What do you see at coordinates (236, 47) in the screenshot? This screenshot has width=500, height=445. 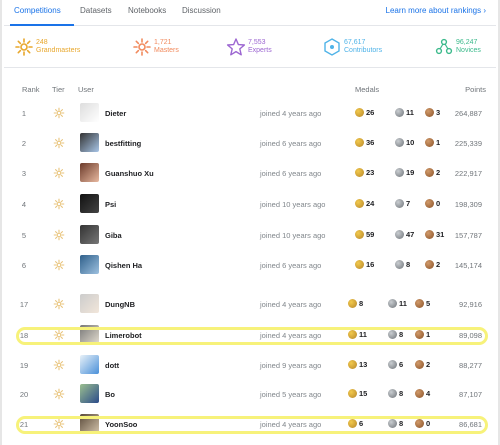 I see `expert-icon` at bounding box center [236, 47].